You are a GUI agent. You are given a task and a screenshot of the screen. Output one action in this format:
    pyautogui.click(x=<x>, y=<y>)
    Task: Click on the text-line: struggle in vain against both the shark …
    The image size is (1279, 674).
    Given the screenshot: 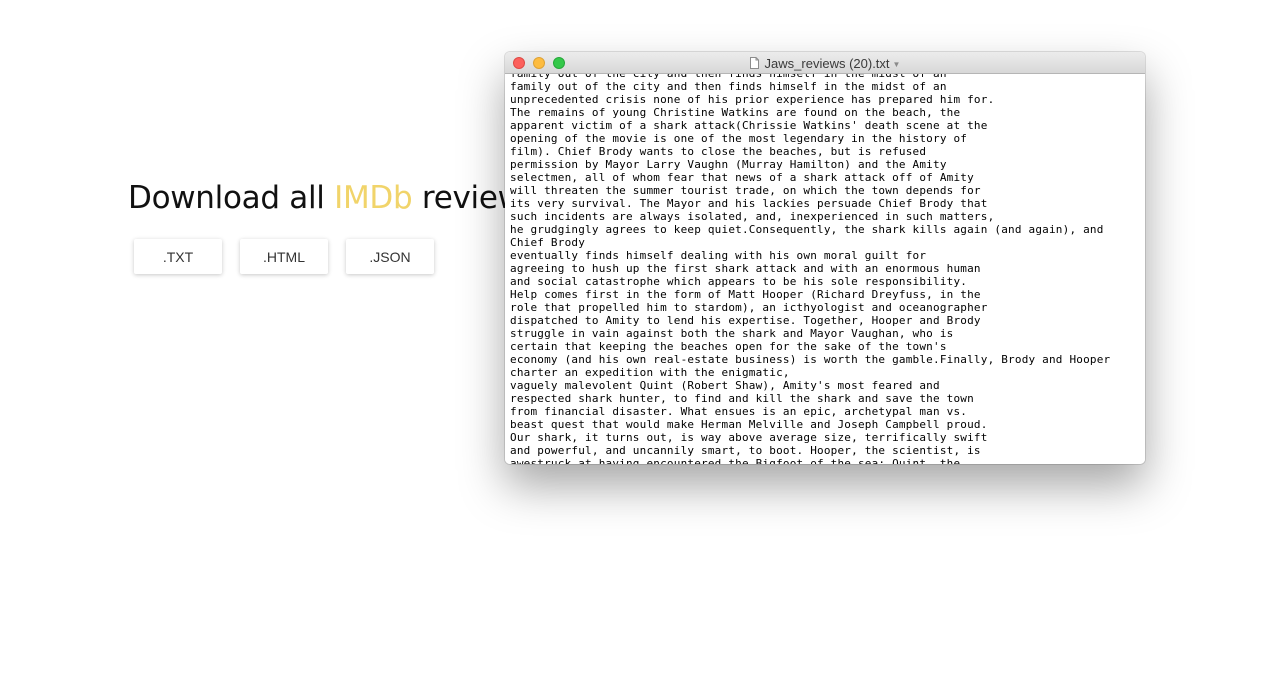 What is the action you would take?
    pyautogui.click(x=732, y=333)
    